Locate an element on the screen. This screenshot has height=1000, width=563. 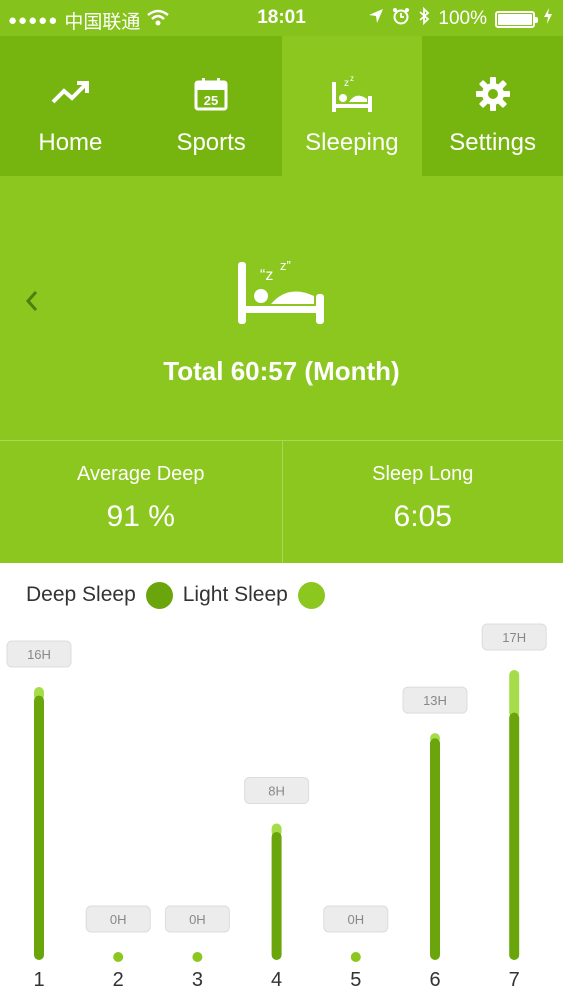
svg-text: z” is located at coordinates (285, 265).